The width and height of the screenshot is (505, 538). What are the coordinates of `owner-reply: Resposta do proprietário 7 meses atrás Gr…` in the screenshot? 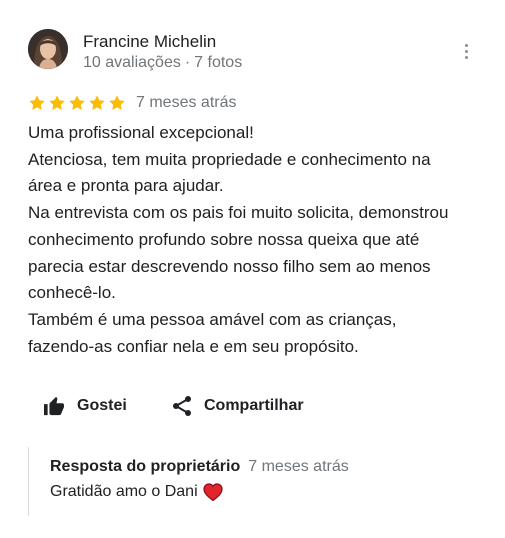 It's located at (248, 481).